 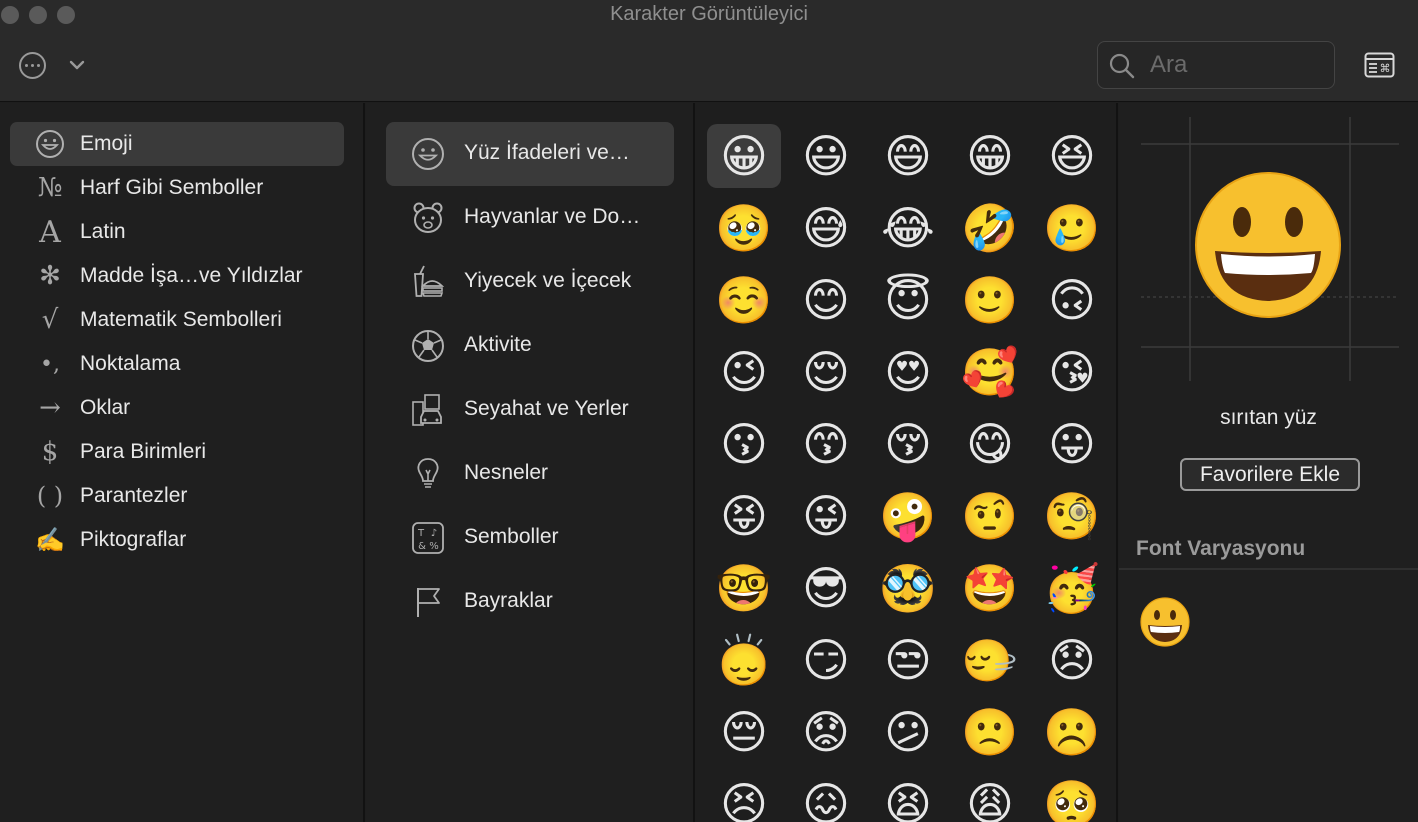 What do you see at coordinates (428, 346) in the screenshot?
I see `soccer-ball-icon` at bounding box center [428, 346].